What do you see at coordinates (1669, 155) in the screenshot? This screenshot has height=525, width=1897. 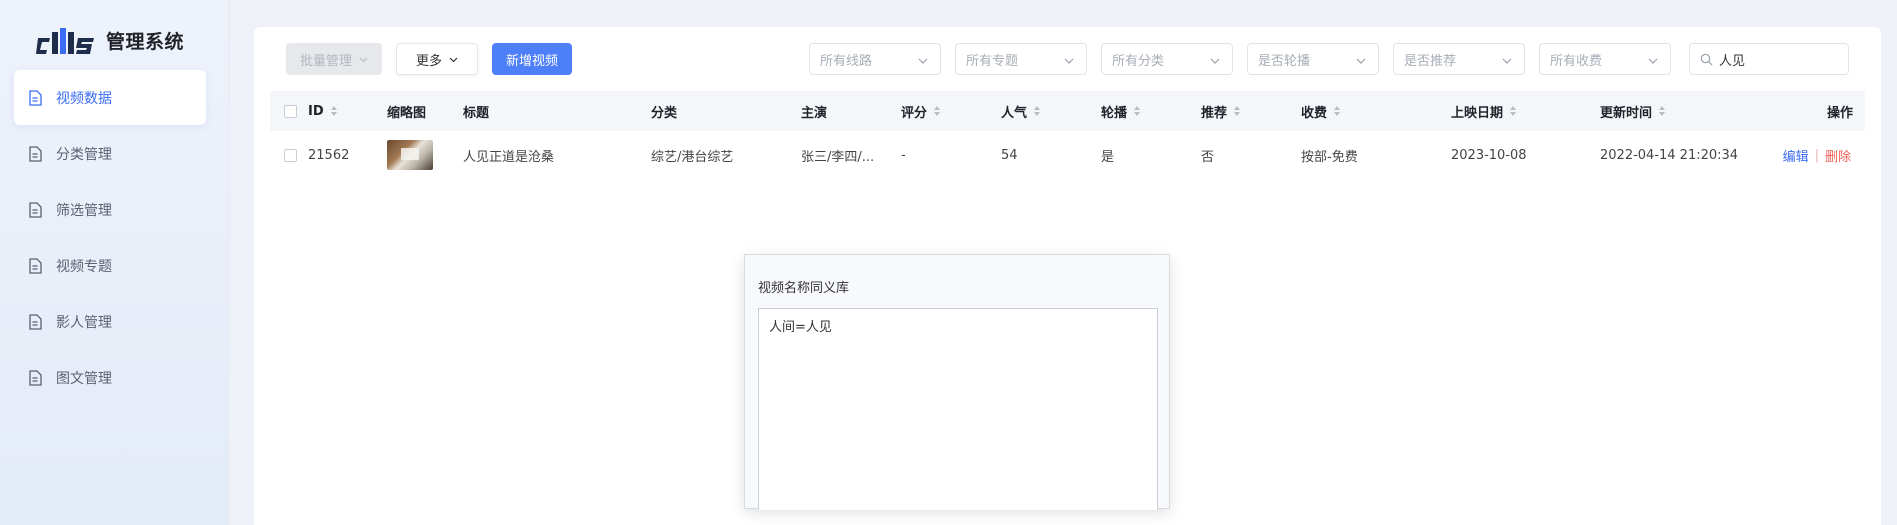 I see `cell-updated: 2022-04-14 21:20:34` at bounding box center [1669, 155].